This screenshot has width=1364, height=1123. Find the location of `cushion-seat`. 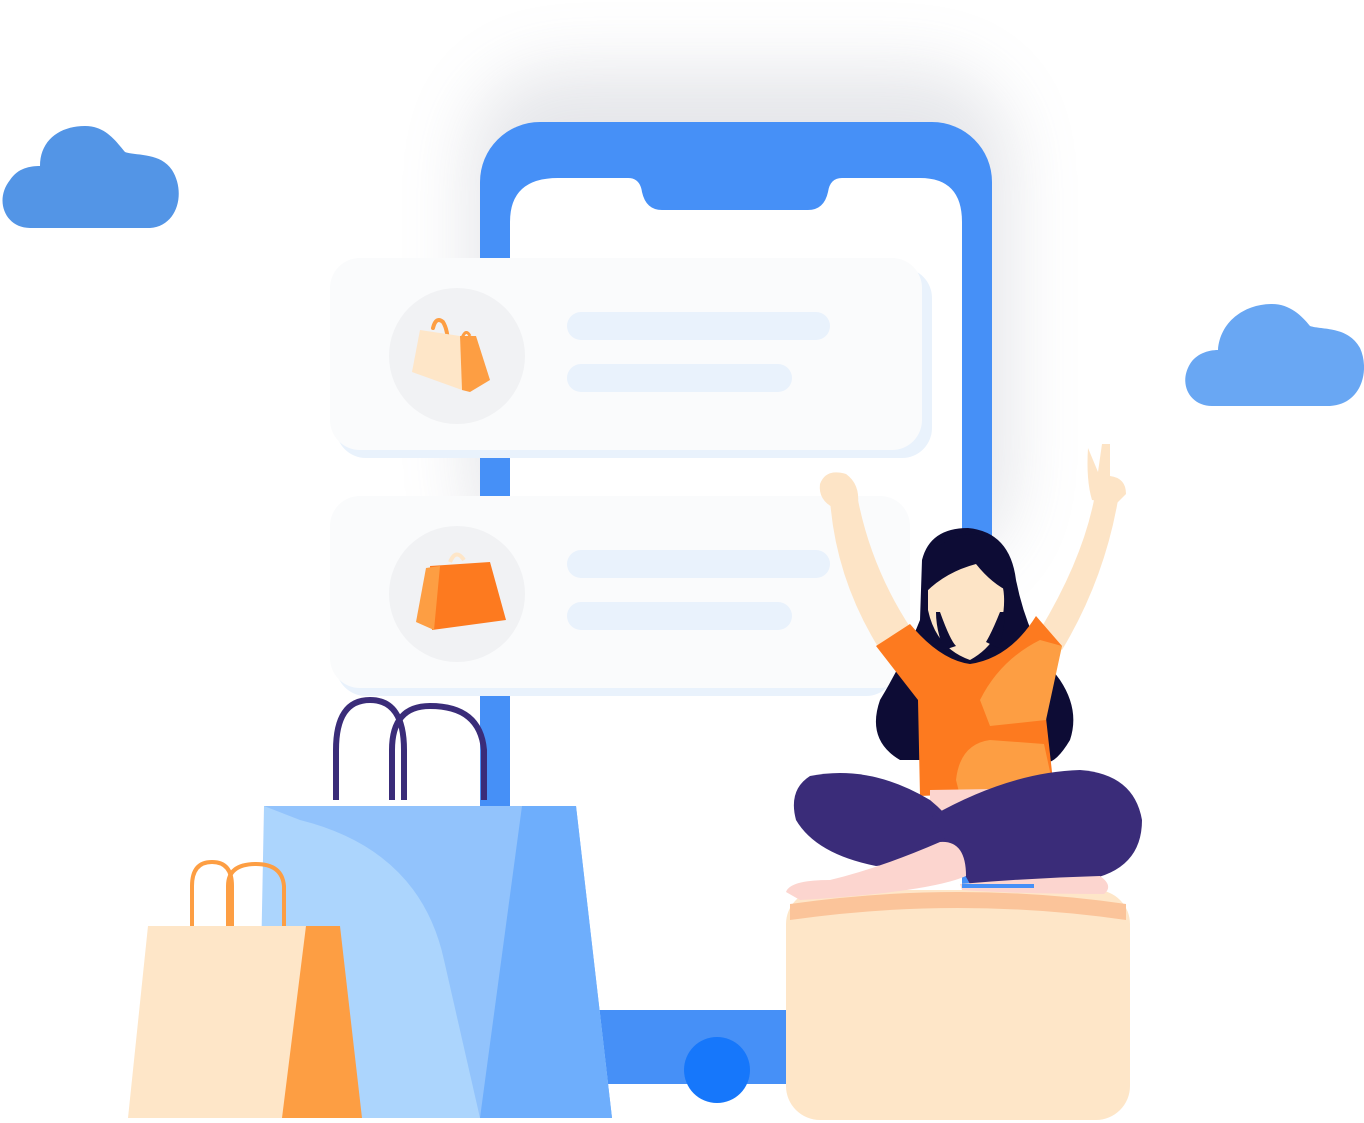

cushion-seat is located at coordinates (958, 1005).